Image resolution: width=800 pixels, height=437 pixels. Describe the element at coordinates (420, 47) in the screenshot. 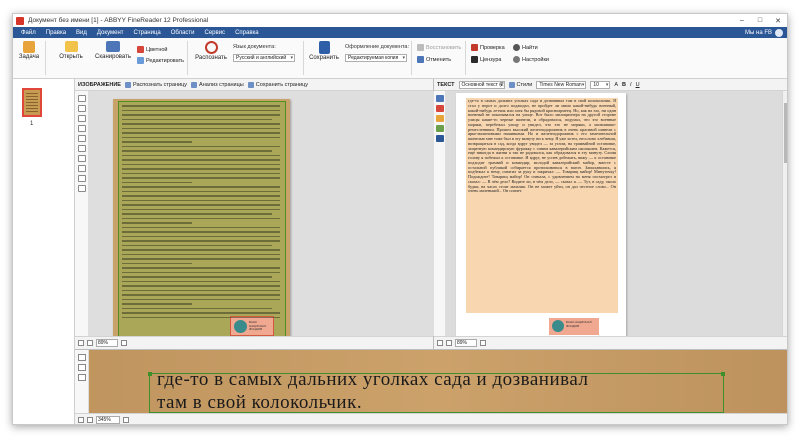

I see `restore-icon` at that location.